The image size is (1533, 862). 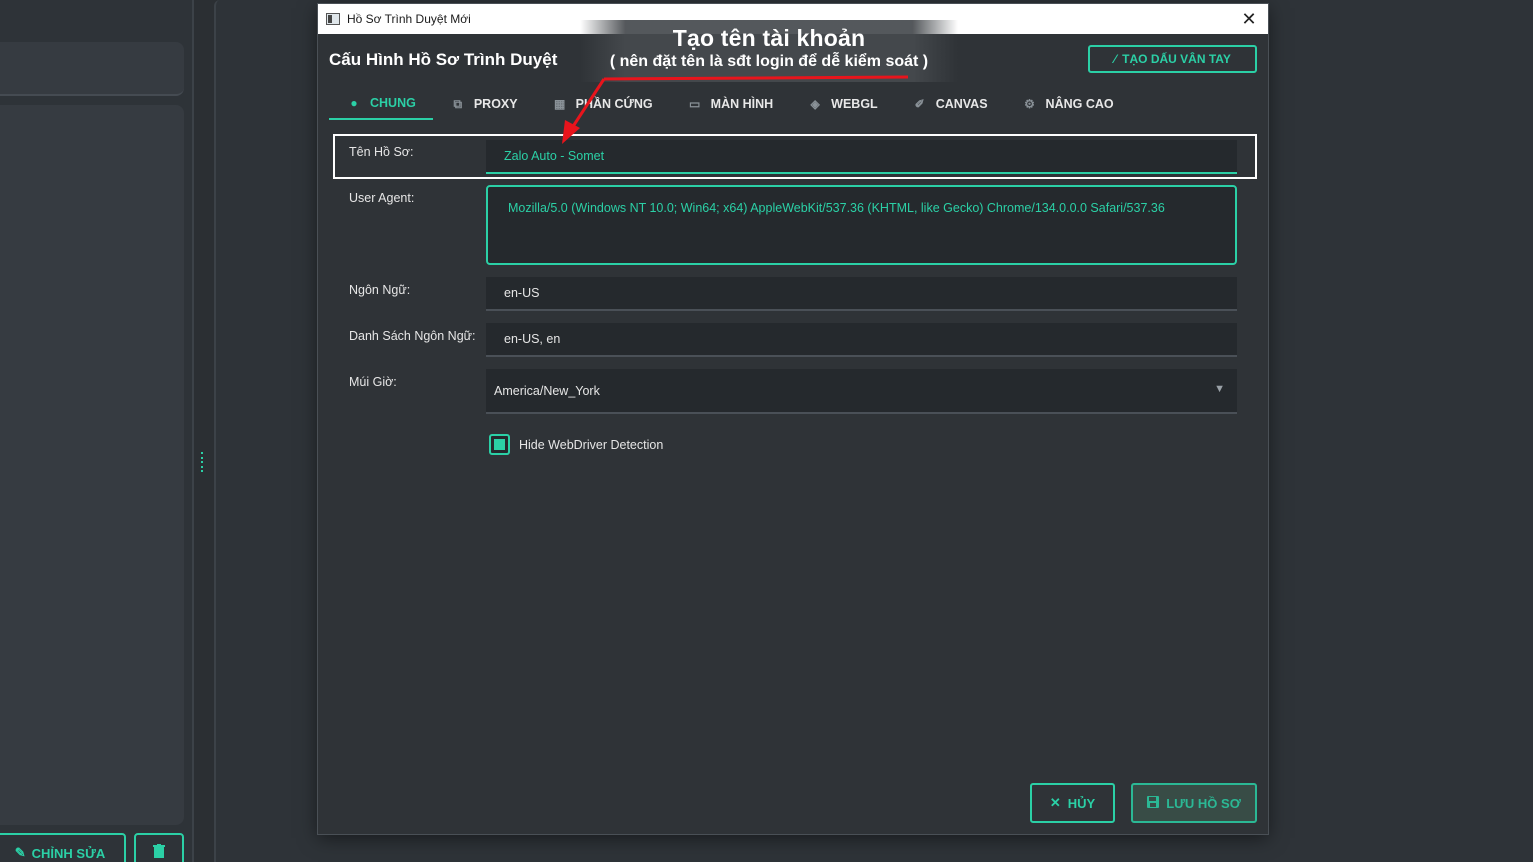 What do you see at coordinates (354, 103) in the screenshot?
I see `info-icon: ●` at bounding box center [354, 103].